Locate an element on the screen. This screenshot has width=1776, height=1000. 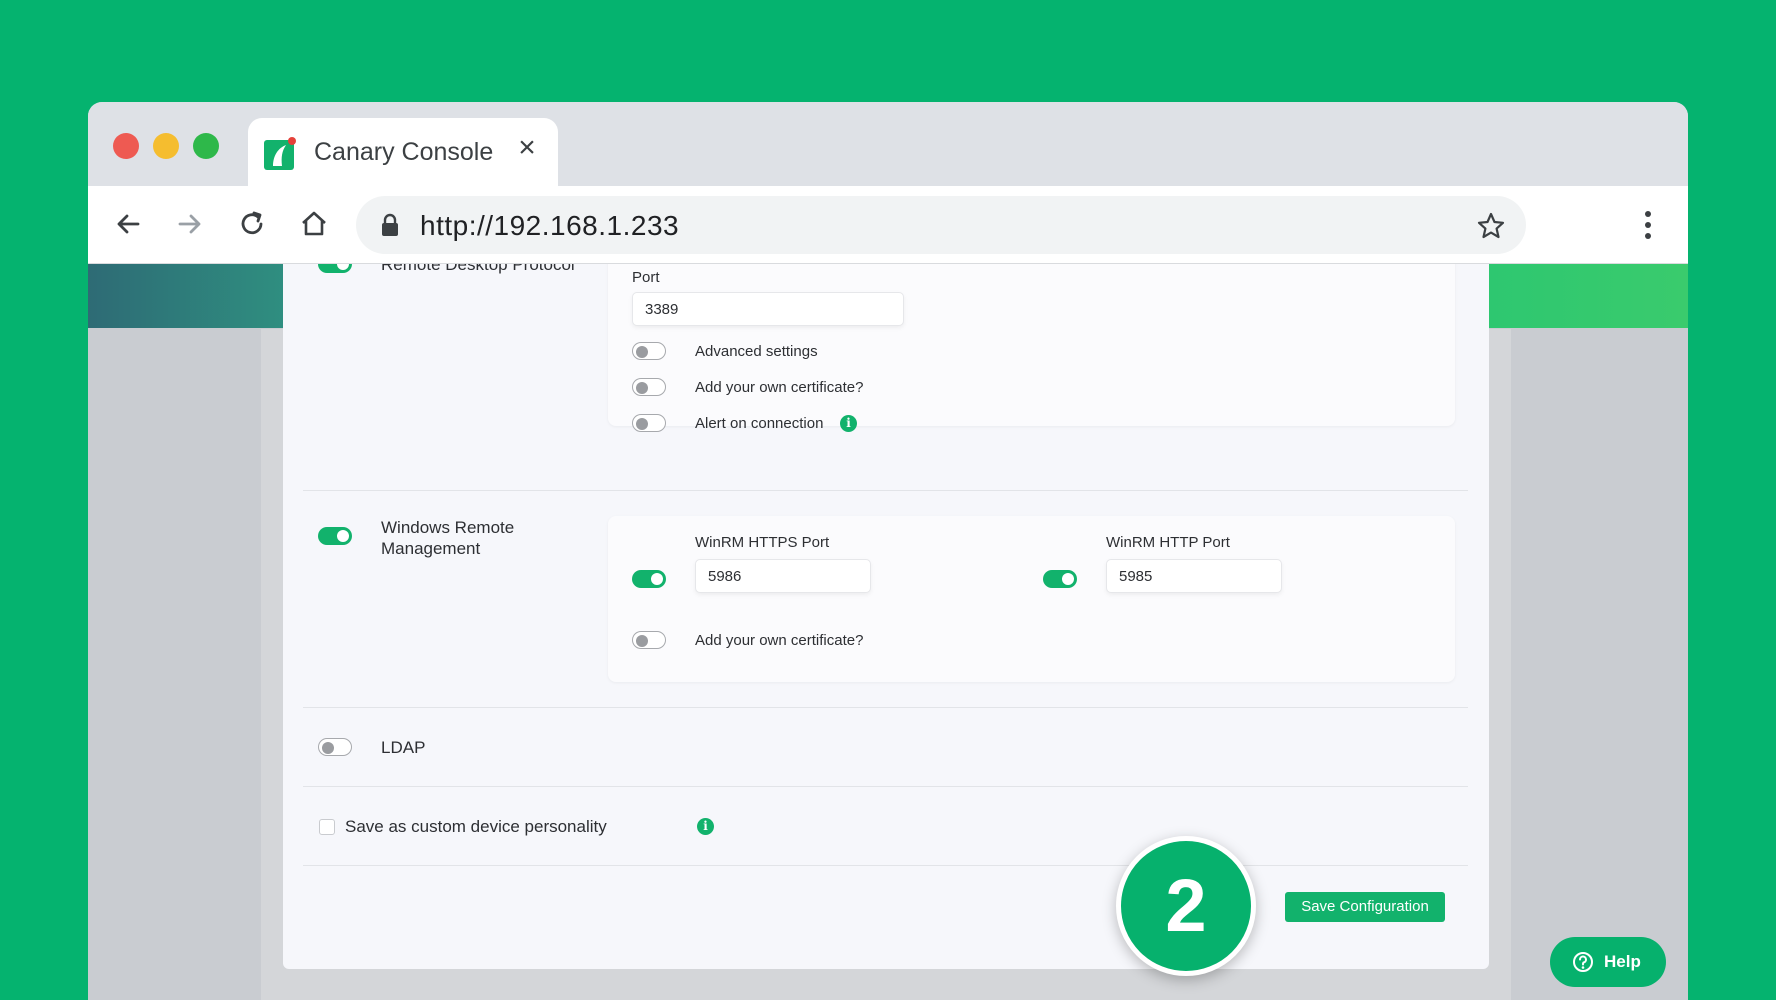
personality-info-icon: i is located at coordinates (705, 826).